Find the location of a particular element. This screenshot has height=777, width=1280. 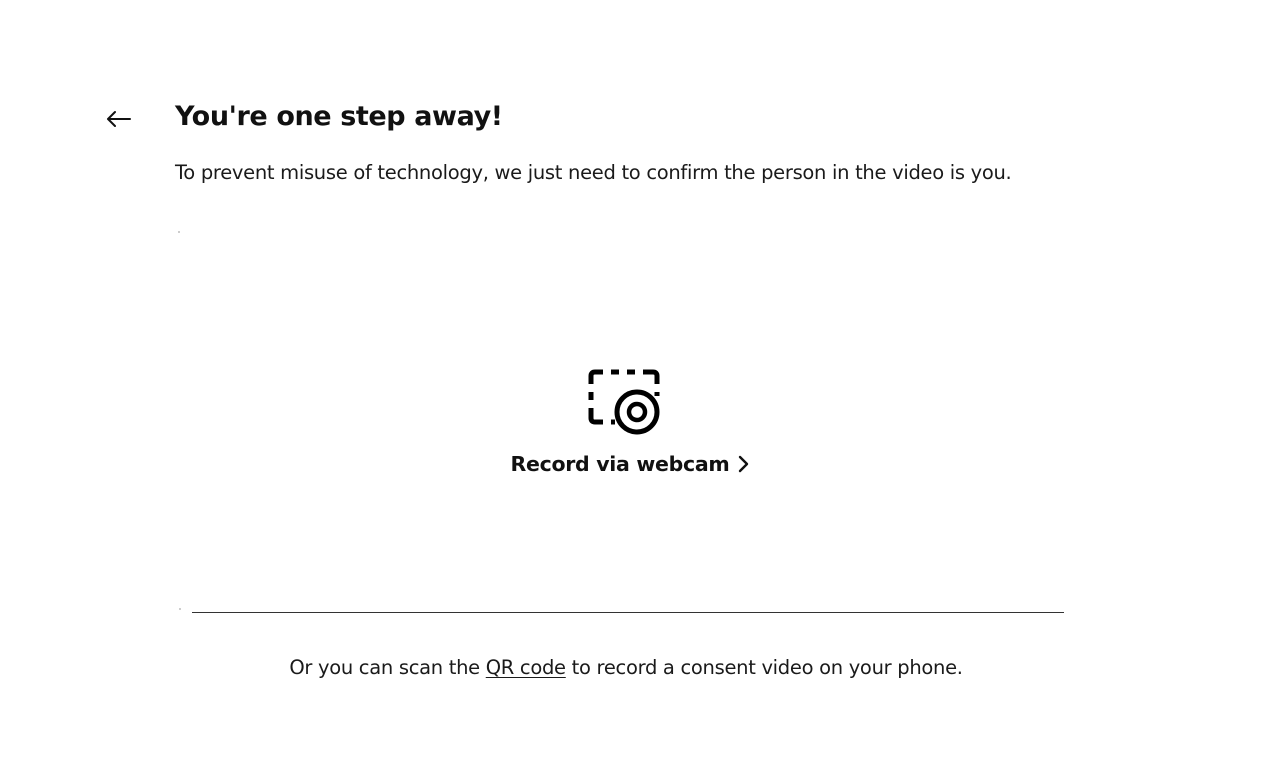

back-button is located at coordinates (118, 119).